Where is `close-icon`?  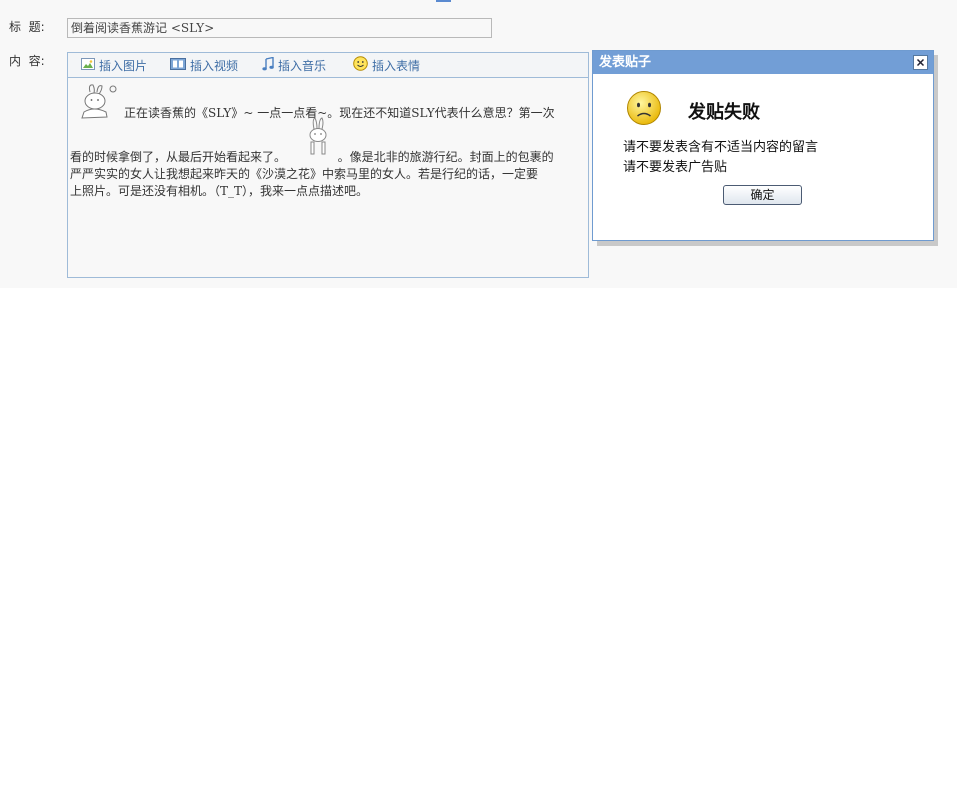
close-icon is located at coordinates (920, 62).